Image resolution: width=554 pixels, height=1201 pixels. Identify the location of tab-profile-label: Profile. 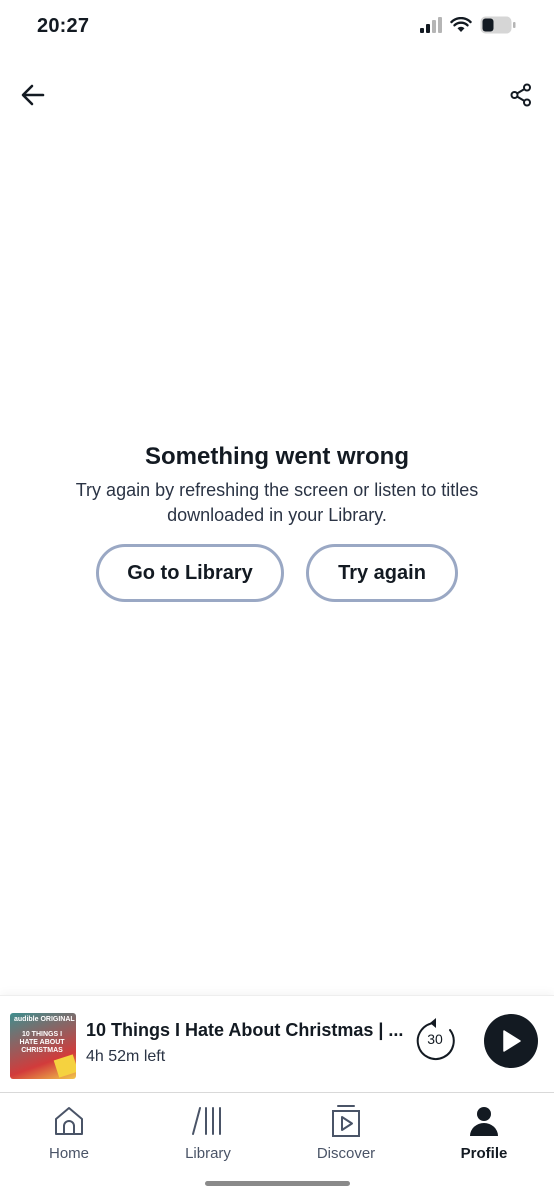
(484, 1153).